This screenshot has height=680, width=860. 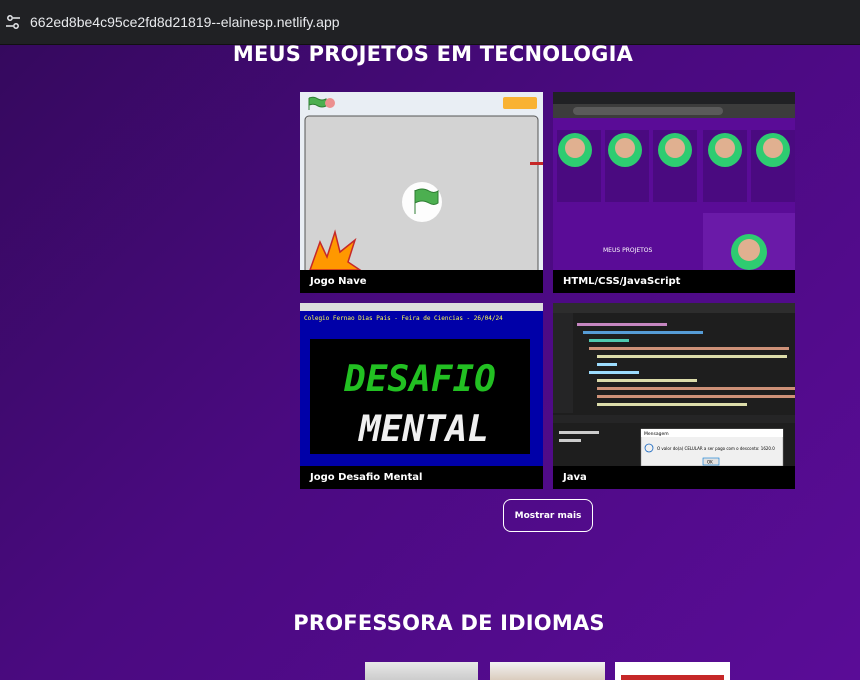 What do you see at coordinates (674, 477) in the screenshot?
I see `project-caption: Java` at bounding box center [674, 477].